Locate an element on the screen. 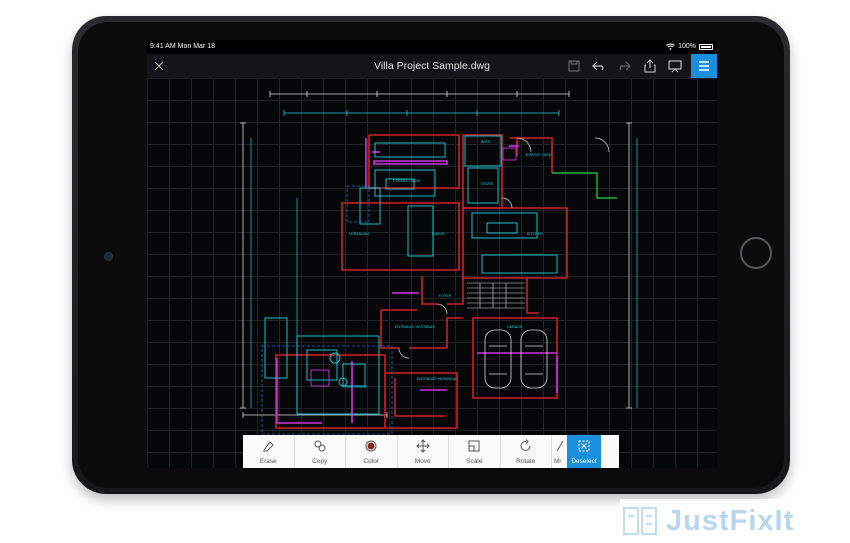 The width and height of the screenshot is (850, 543). erase-tool: Erase is located at coordinates (269, 451).